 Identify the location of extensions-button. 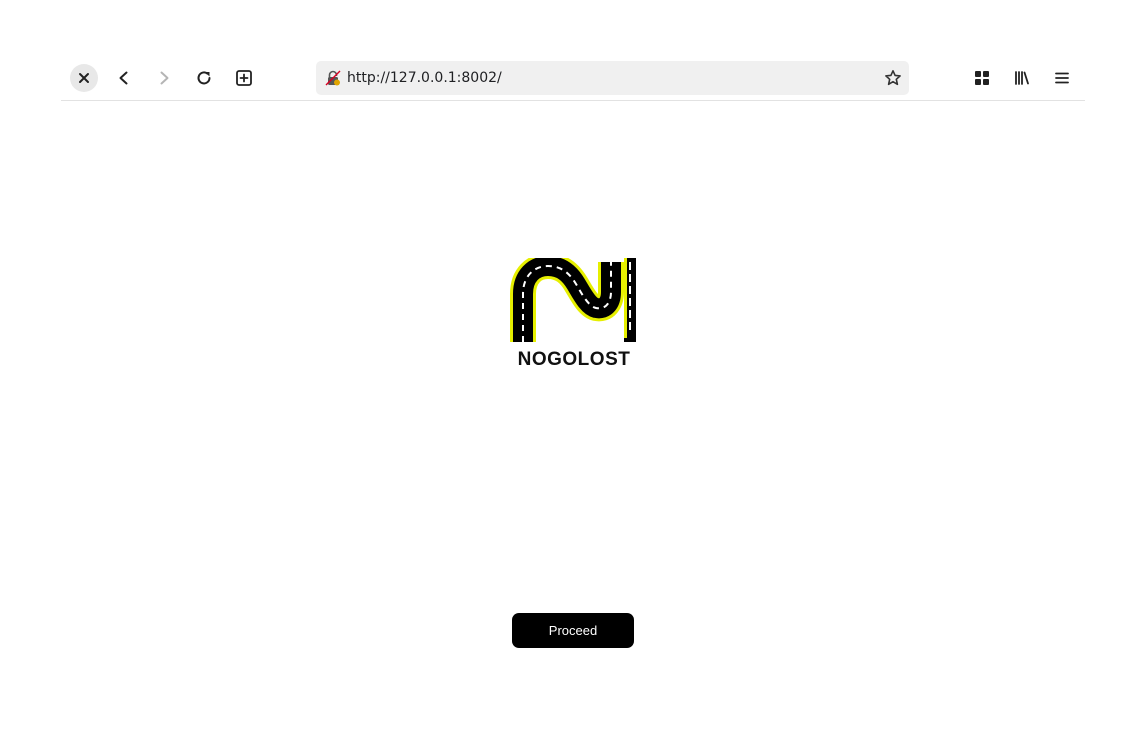
(982, 78).